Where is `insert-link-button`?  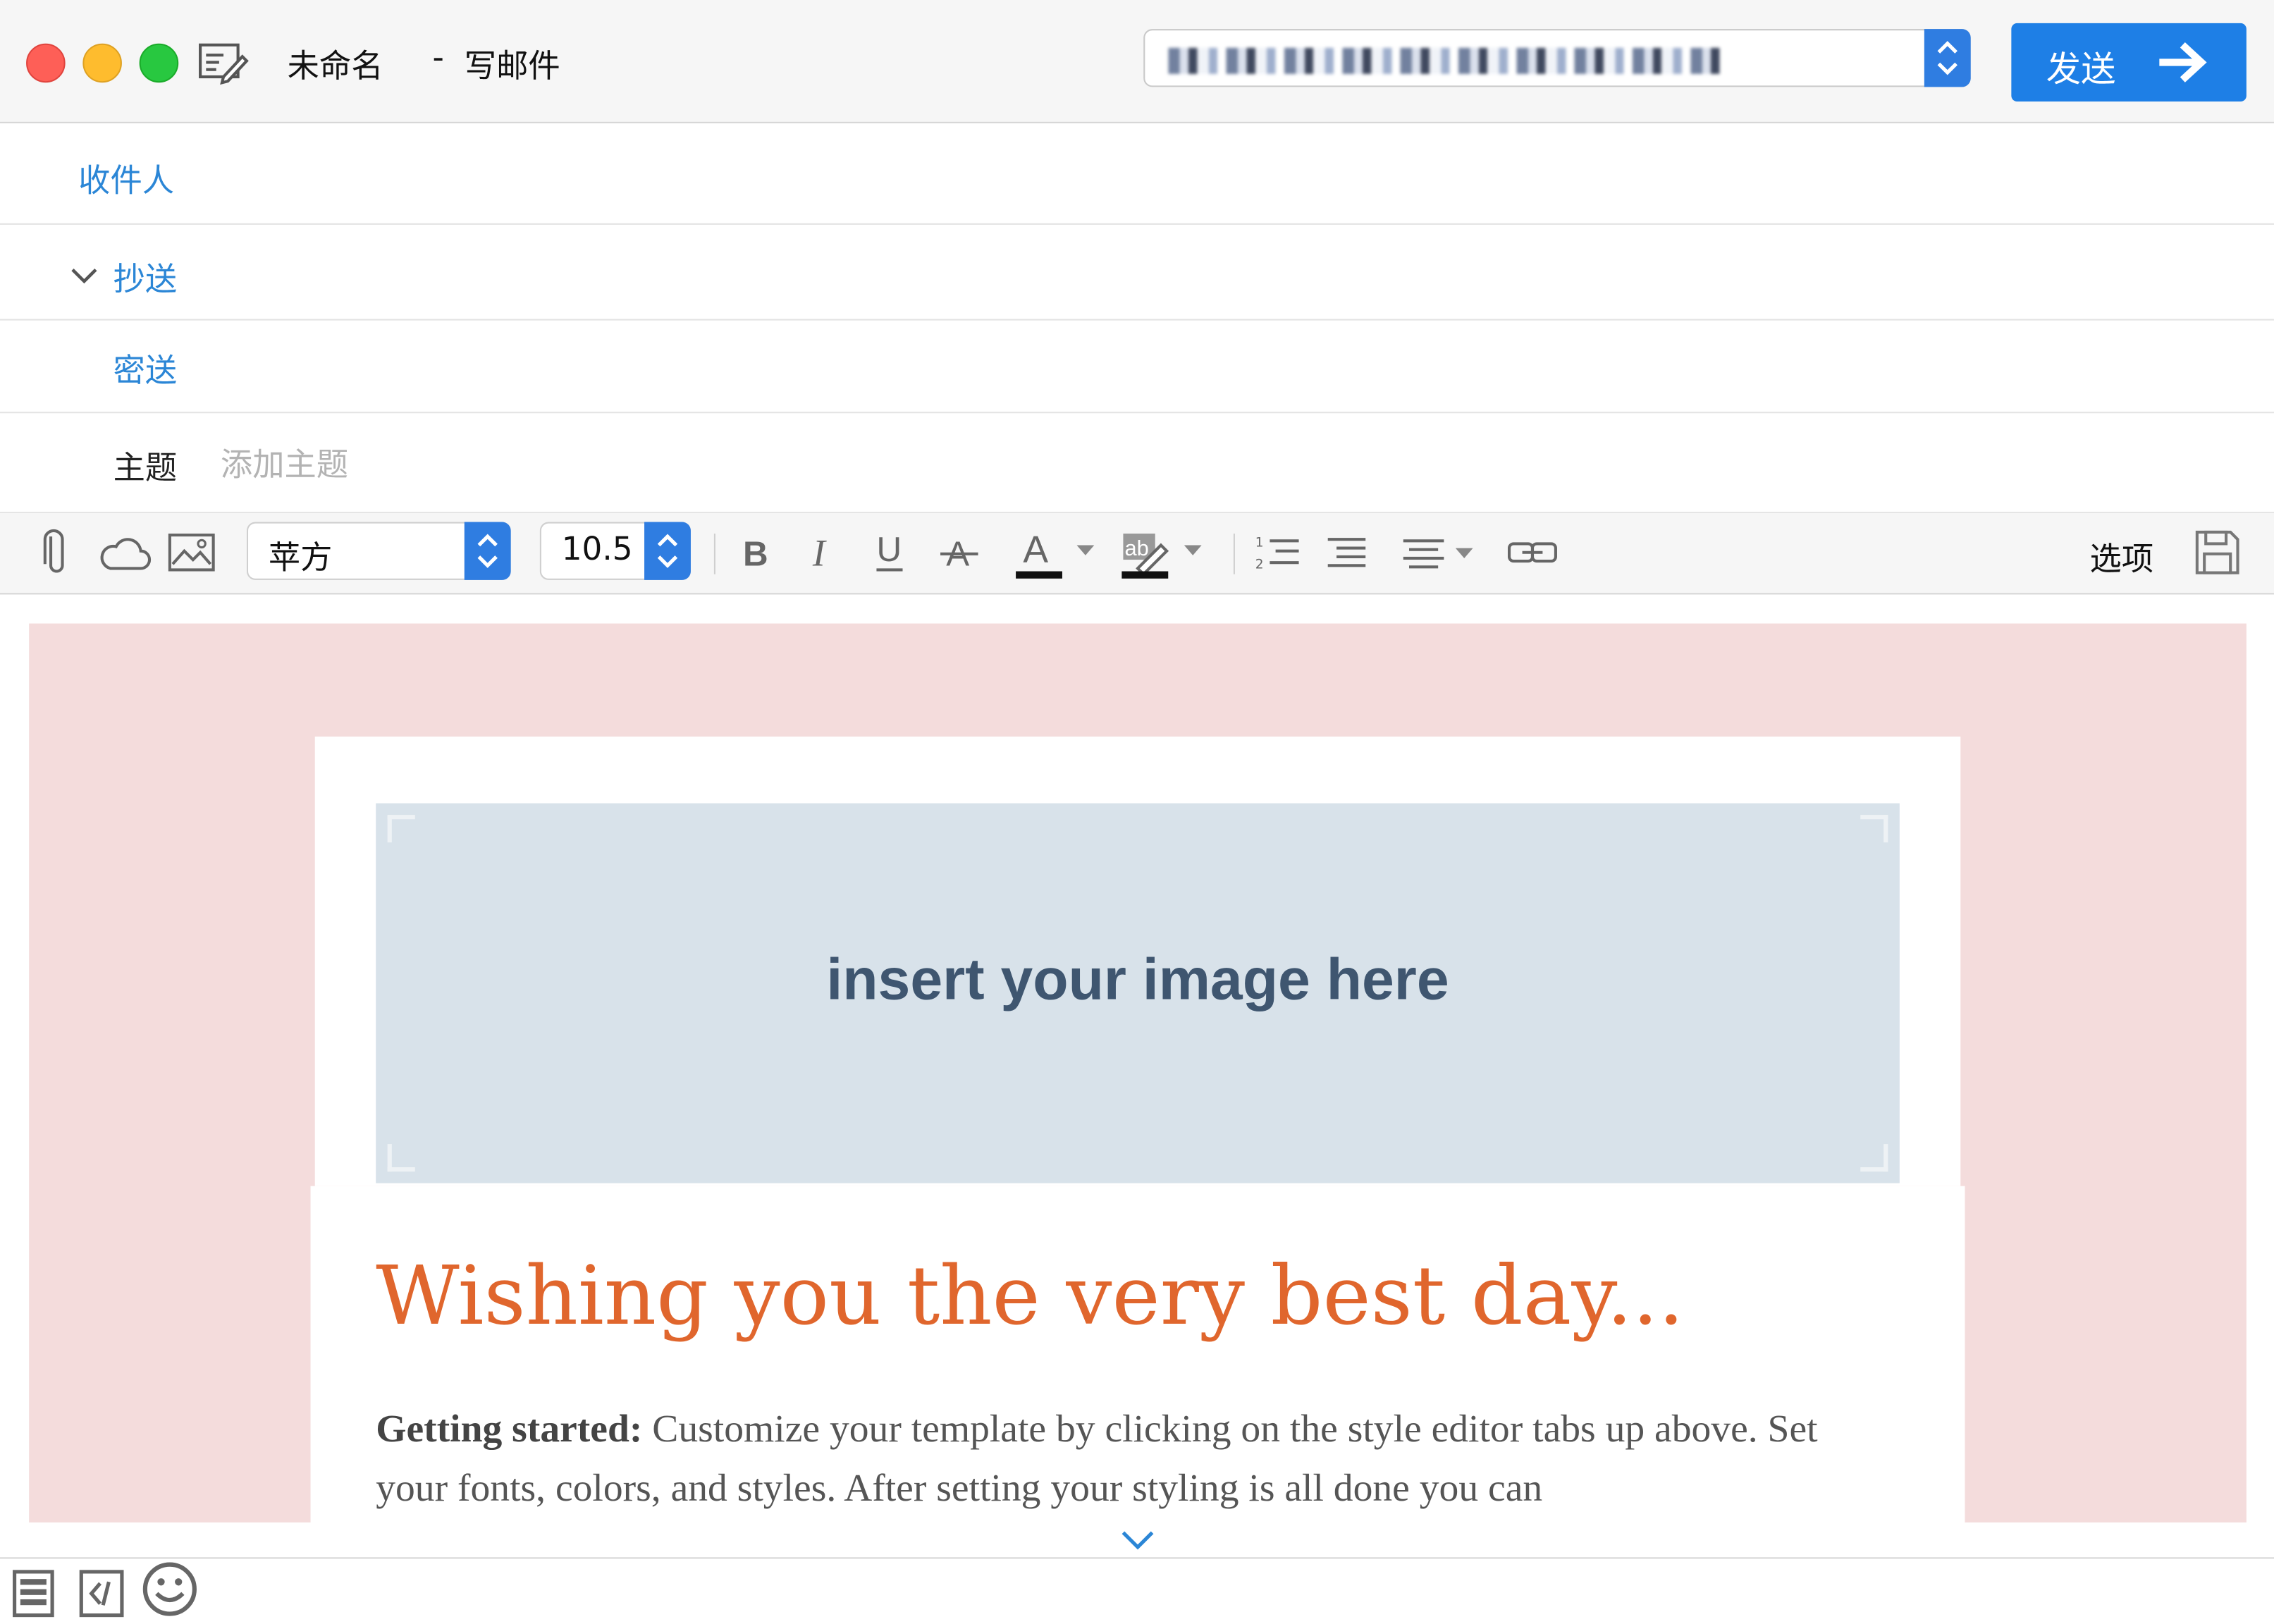
insert-link-button is located at coordinates (1532, 552).